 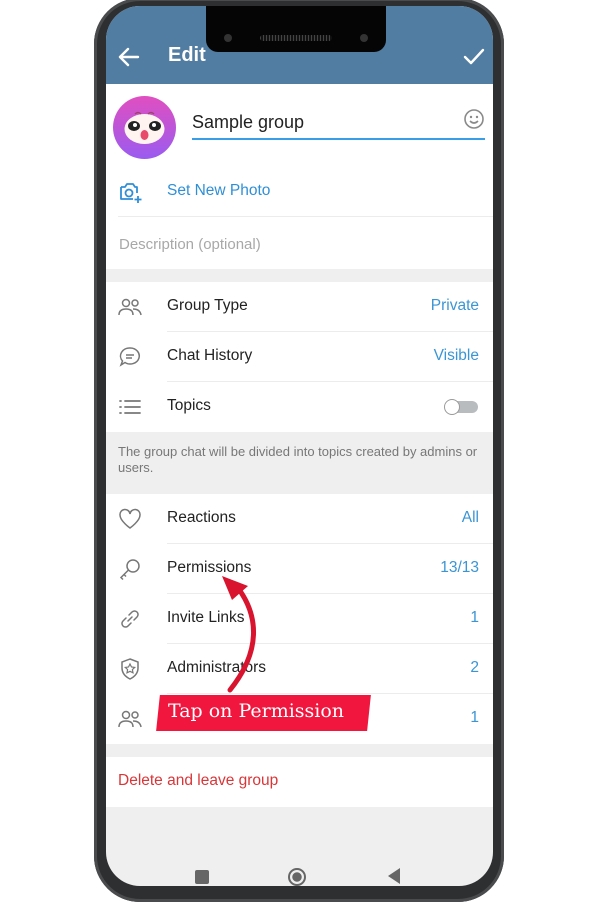 I want to click on invite-links-row: Invite Links 1, so click(x=299, y=619).